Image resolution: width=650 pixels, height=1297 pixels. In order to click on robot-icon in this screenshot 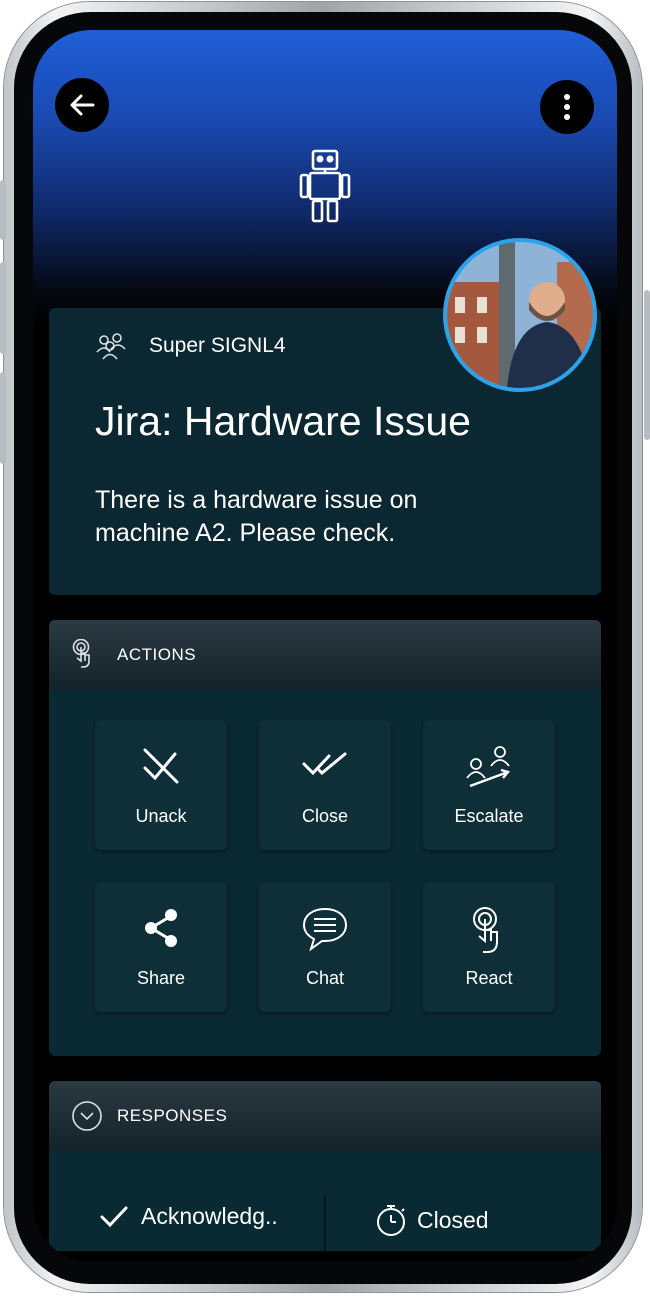, I will do `click(325, 186)`.